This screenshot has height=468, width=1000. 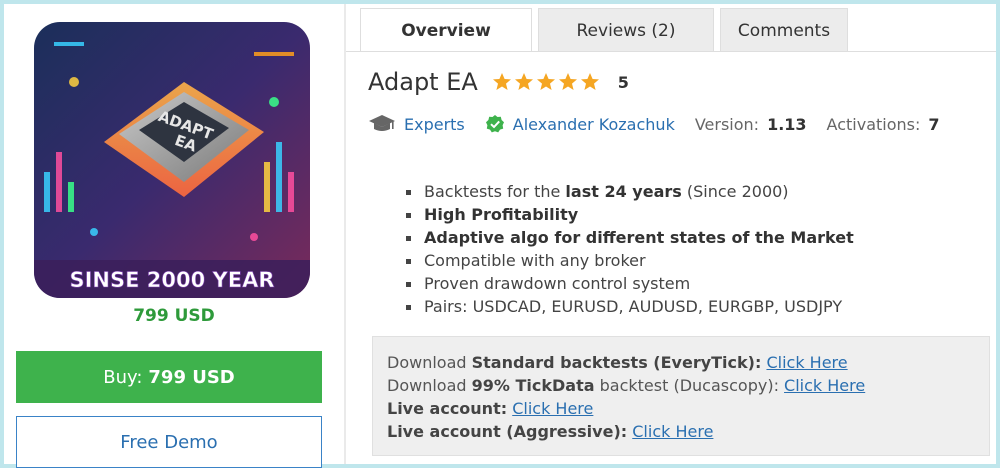 I want to click on activations-label: Activations:, so click(x=873, y=124).